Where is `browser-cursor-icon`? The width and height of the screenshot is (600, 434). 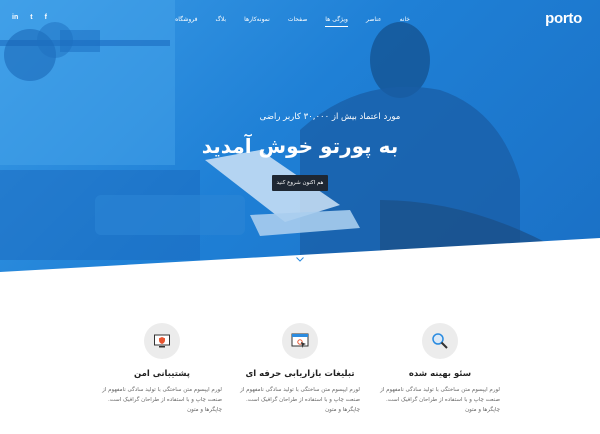 browser-cursor-icon is located at coordinates (300, 340).